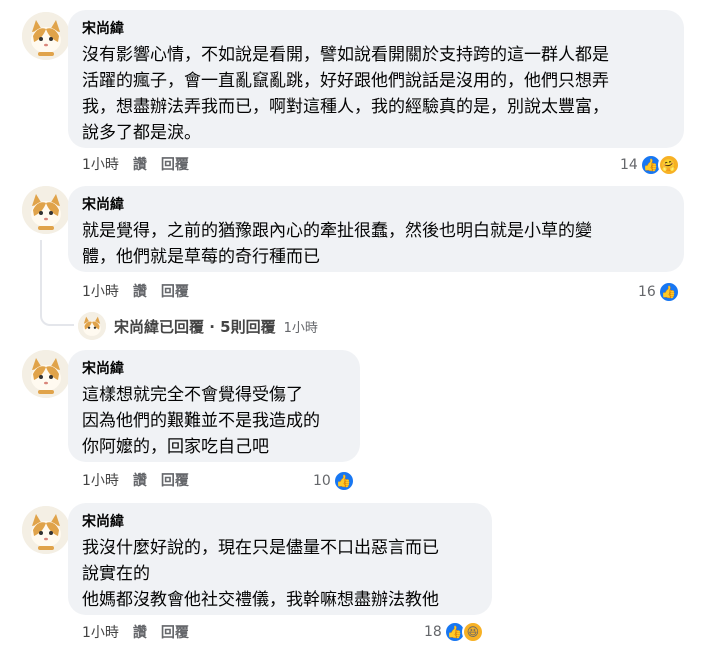 Image resolution: width=713 pixels, height=652 pixels. I want to click on replies-summary-text: 宋尚緯已回覆 · 5則回覆, so click(195, 326).